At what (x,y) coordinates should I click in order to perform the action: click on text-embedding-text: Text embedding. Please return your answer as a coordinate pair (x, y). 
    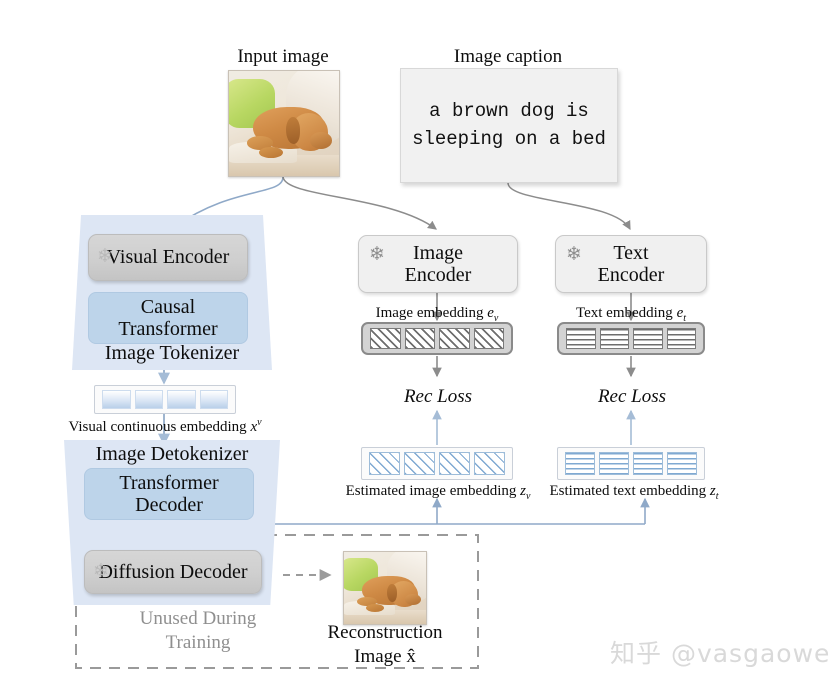
    Looking at the image, I should click on (624, 313).